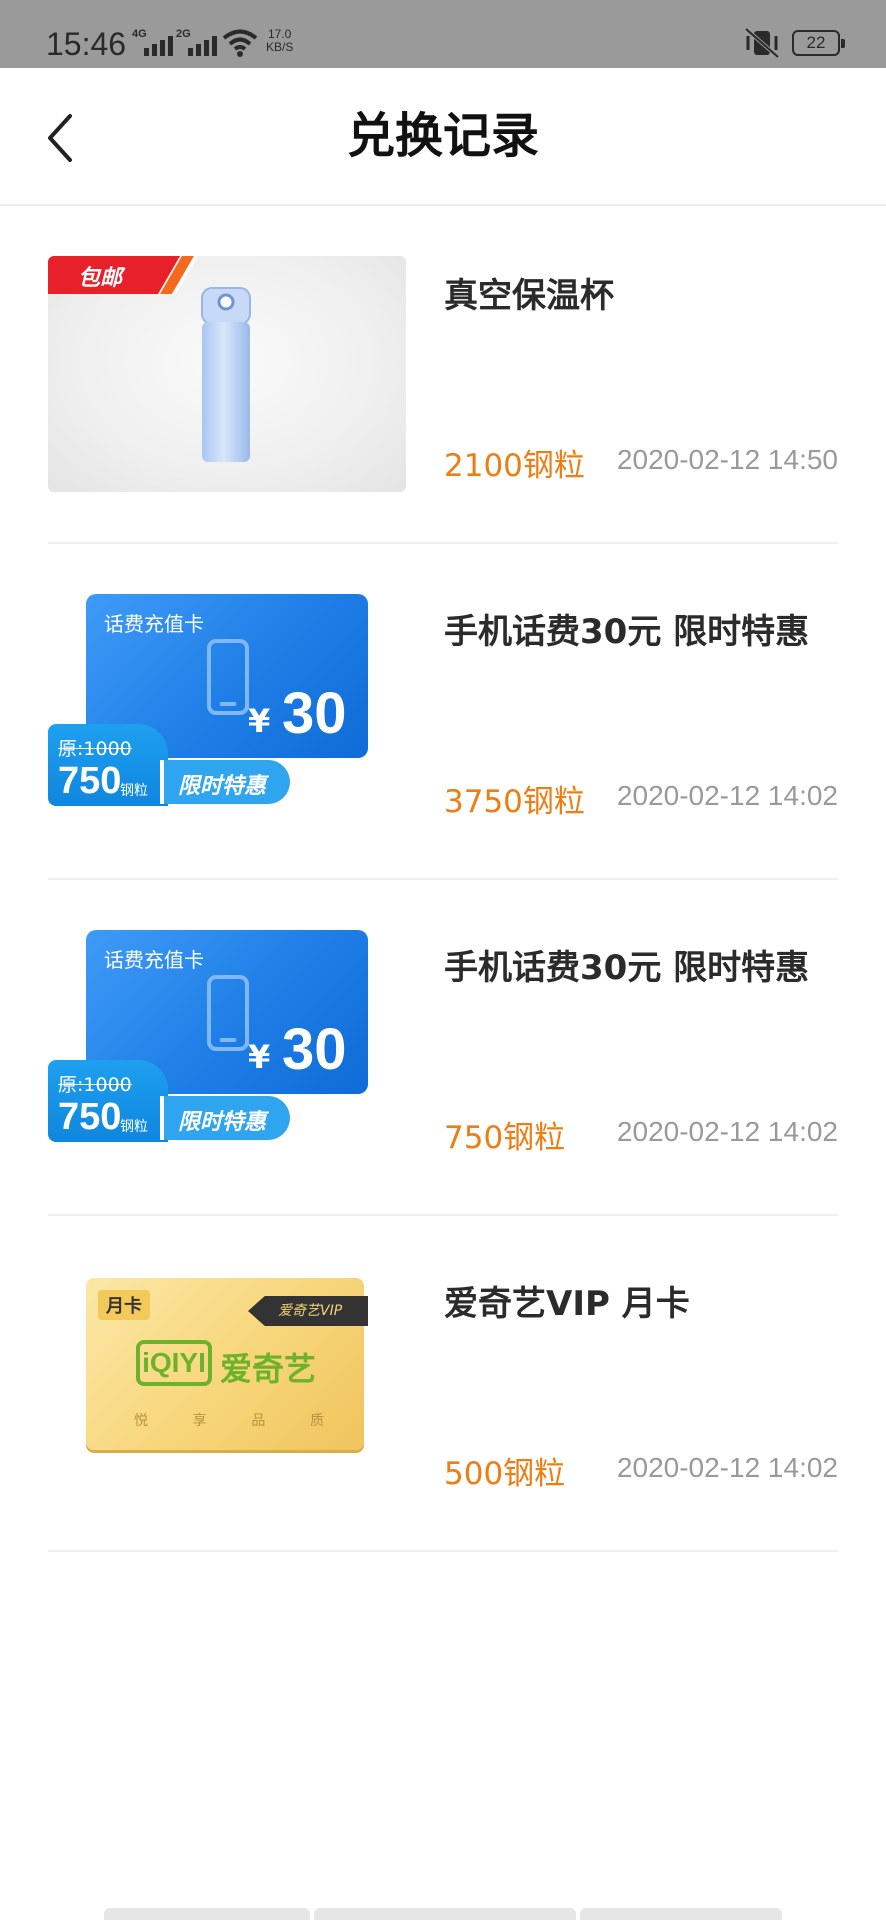 Image resolution: width=886 pixels, height=1920 pixels. I want to click on battery-icon: 22, so click(818, 43).